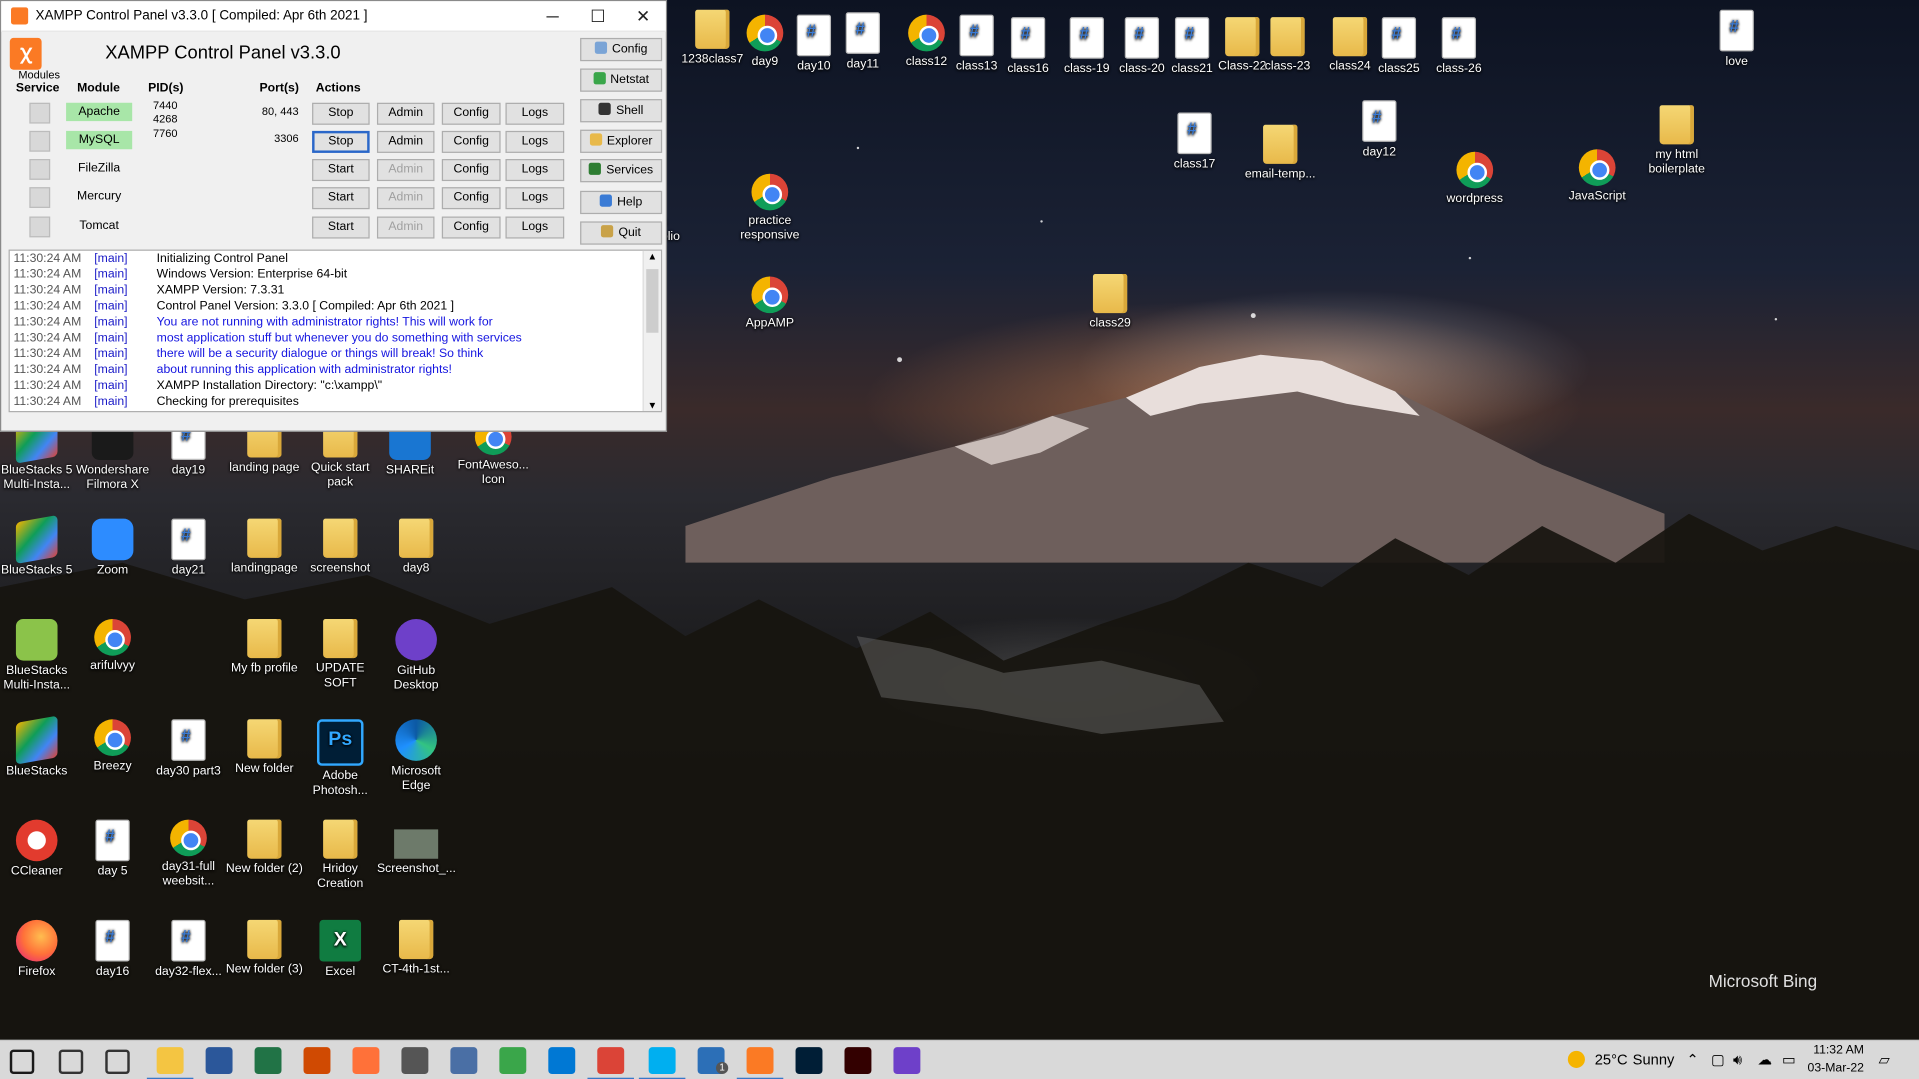 This screenshot has width=1919, height=1079. What do you see at coordinates (112, 646) in the screenshot?
I see `desktop-icon: arifulvyy` at bounding box center [112, 646].